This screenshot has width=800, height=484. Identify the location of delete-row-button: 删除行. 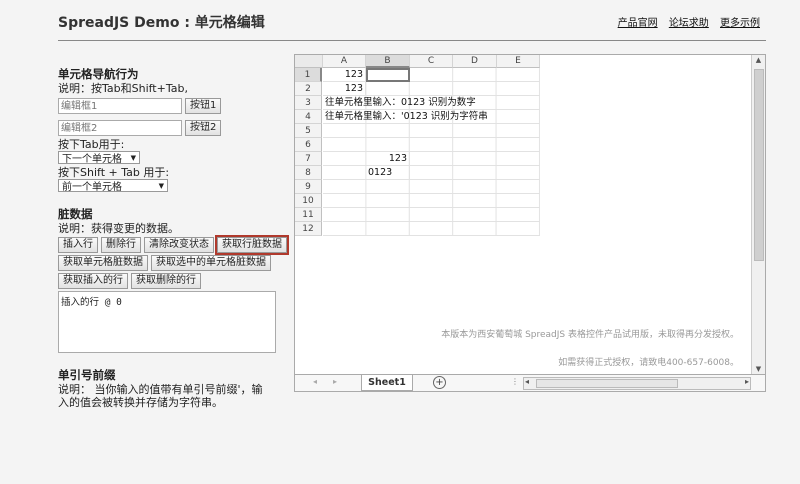
(121, 245).